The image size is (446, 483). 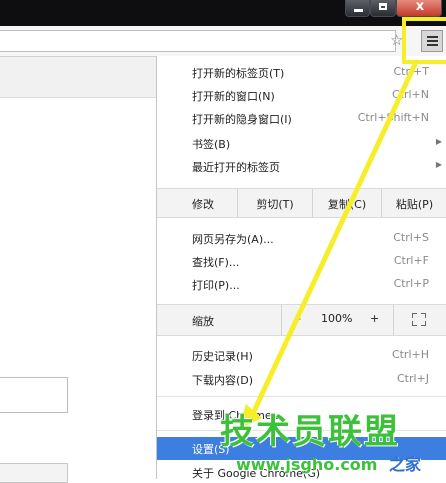 I want to click on watermark-url: www.jsgho.com 之家, so click(x=328, y=463).